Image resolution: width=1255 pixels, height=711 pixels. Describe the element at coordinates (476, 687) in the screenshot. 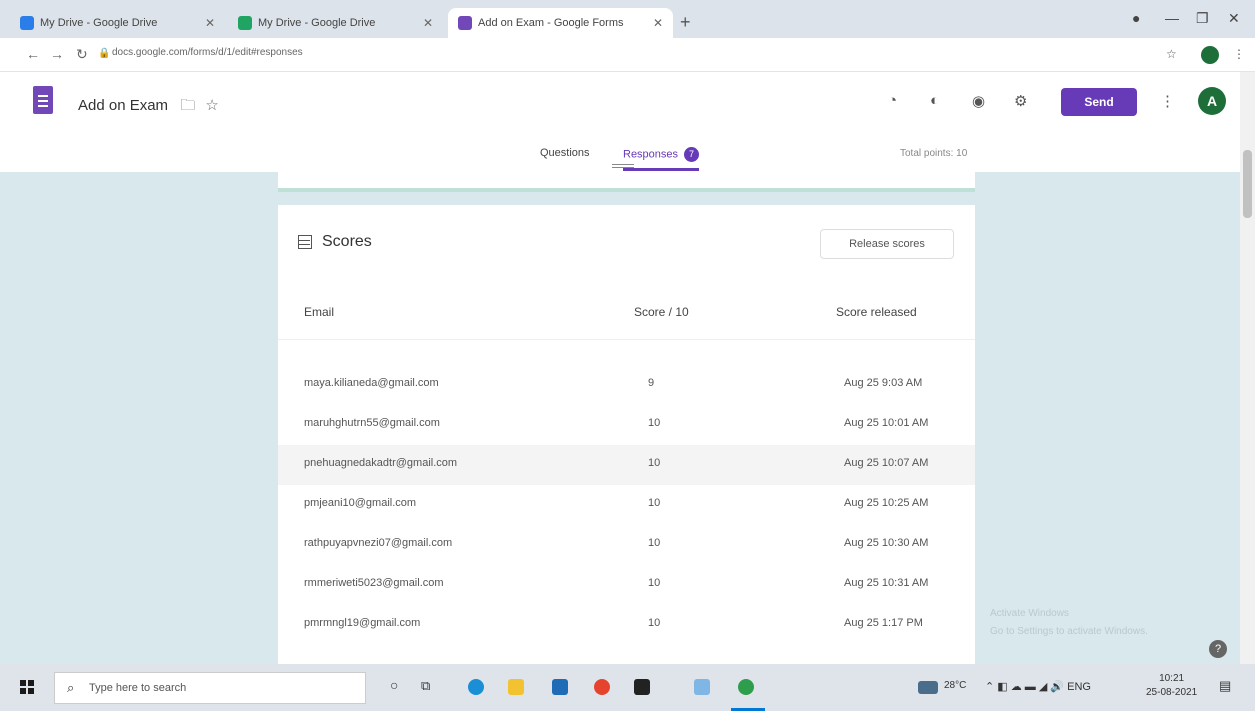

I see `edge-icon` at that location.